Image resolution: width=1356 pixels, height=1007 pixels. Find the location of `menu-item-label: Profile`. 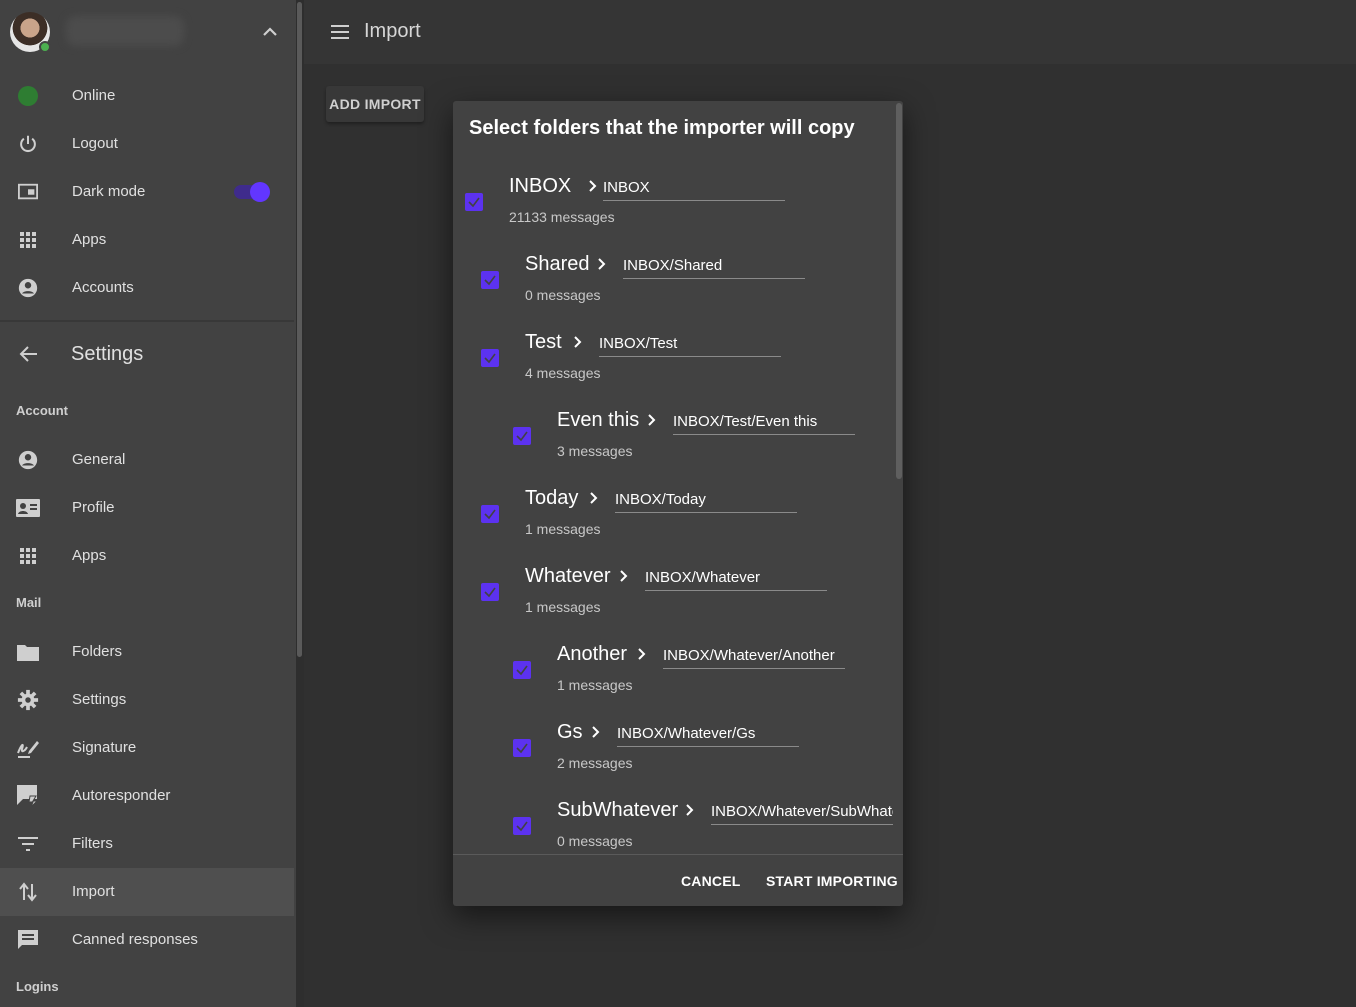

menu-item-label: Profile is located at coordinates (93, 507).